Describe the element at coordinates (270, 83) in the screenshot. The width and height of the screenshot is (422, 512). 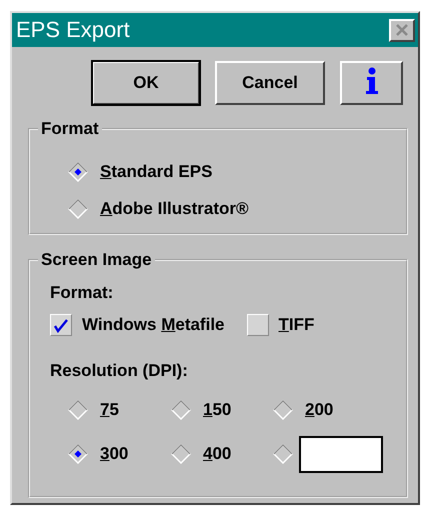
I see `cancel-button: Cancel` at that location.